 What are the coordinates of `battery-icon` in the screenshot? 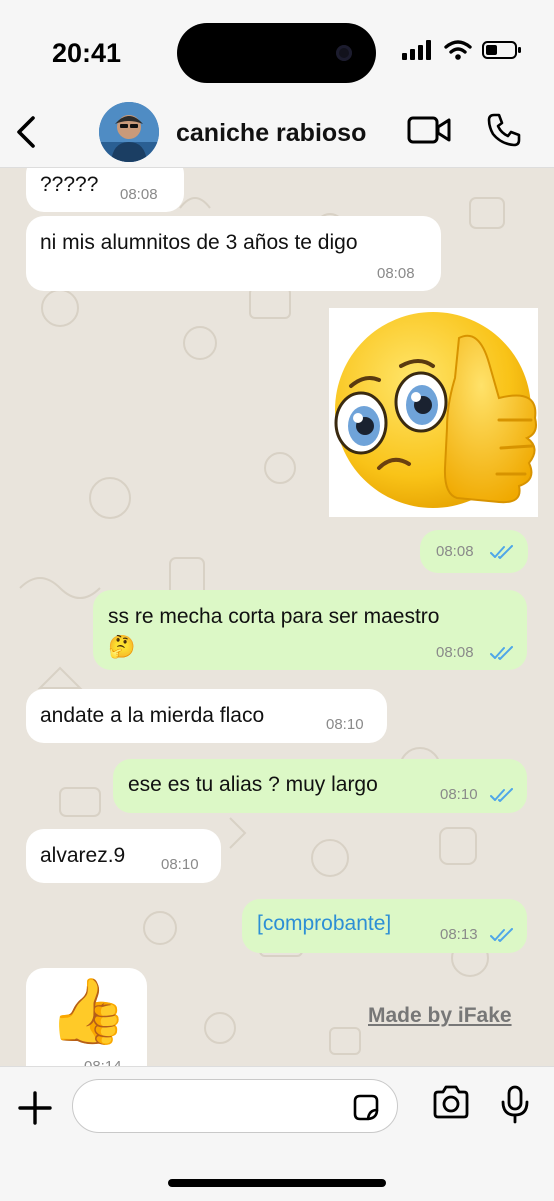 It's located at (501, 50).